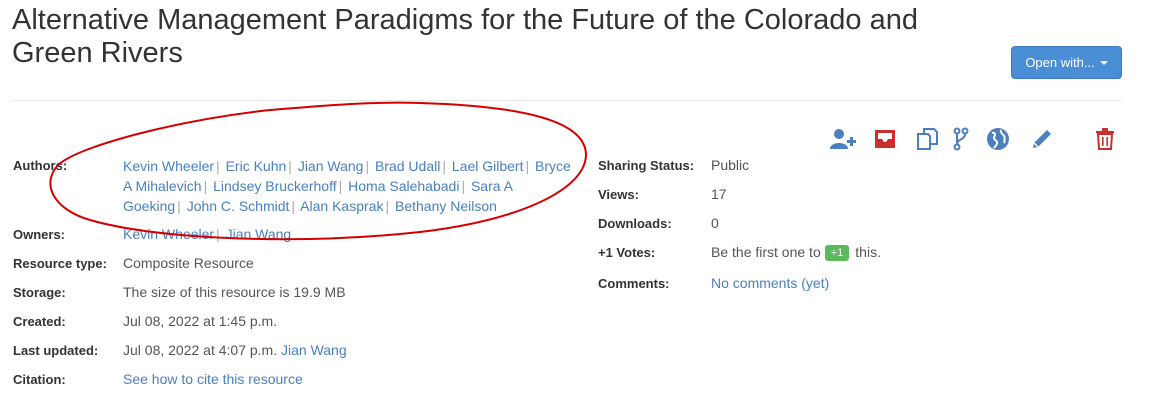 This screenshot has height=401, width=1159. Describe the element at coordinates (730, 165) in the screenshot. I see `sharing-status-value: Public` at that location.